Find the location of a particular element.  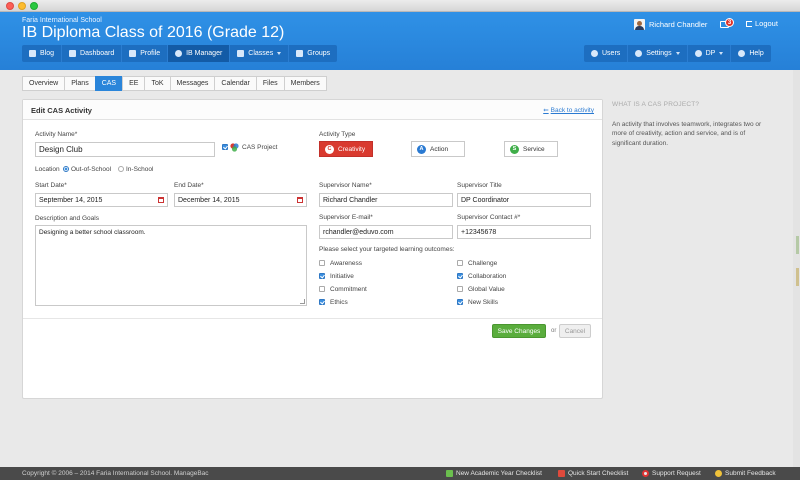

nav-blog: Blog is located at coordinates (42, 53).